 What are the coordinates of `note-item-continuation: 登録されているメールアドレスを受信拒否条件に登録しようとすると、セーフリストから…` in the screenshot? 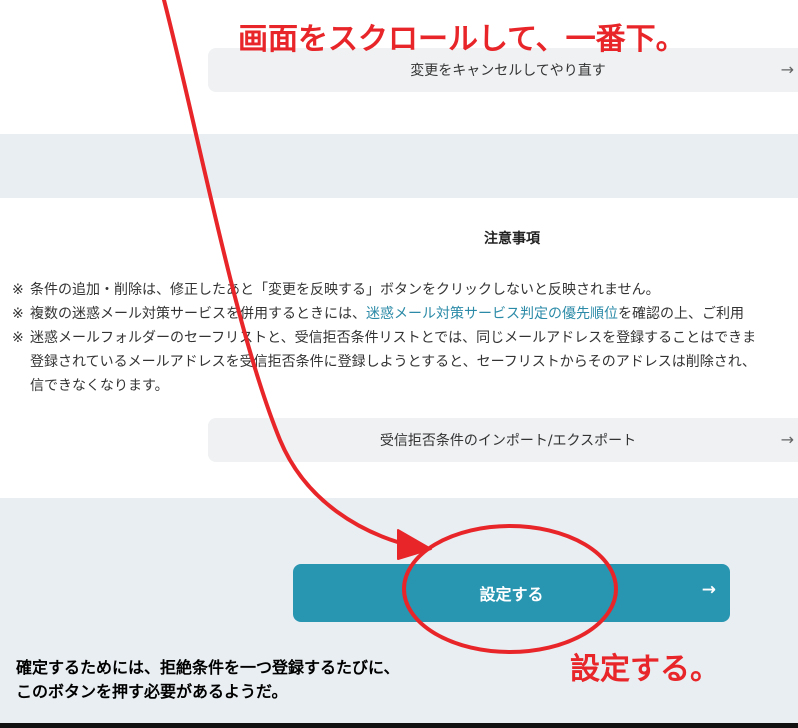 It's located at (405, 362).